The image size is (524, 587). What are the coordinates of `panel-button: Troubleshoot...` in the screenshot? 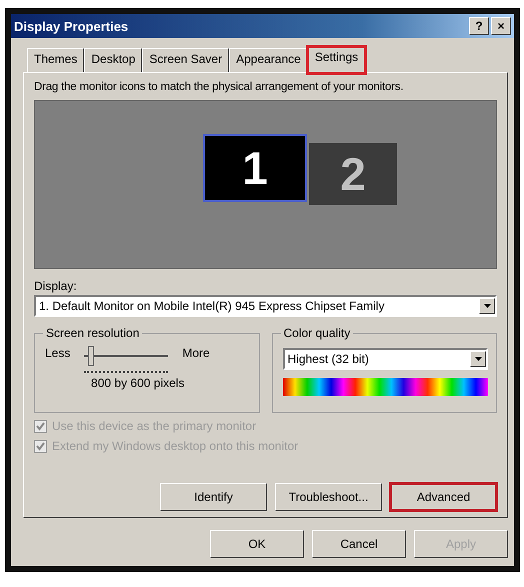 It's located at (328, 497).